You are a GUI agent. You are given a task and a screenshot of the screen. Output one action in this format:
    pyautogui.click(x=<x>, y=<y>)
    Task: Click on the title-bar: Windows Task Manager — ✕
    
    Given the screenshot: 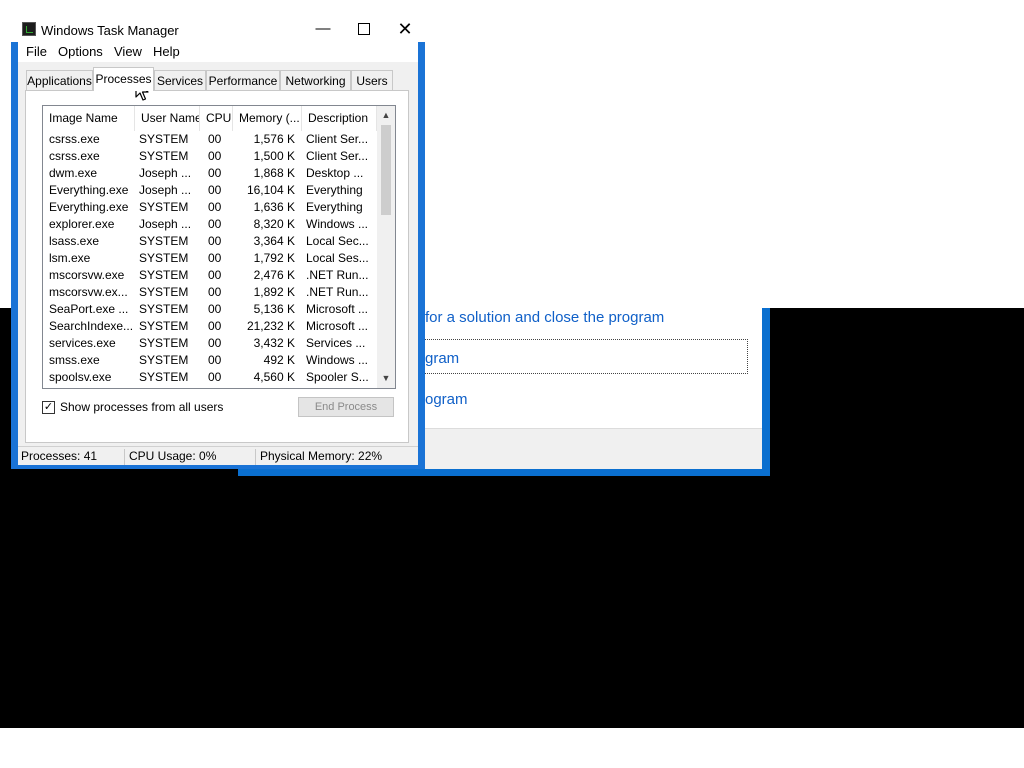 What is the action you would take?
    pyautogui.click(x=218, y=26)
    